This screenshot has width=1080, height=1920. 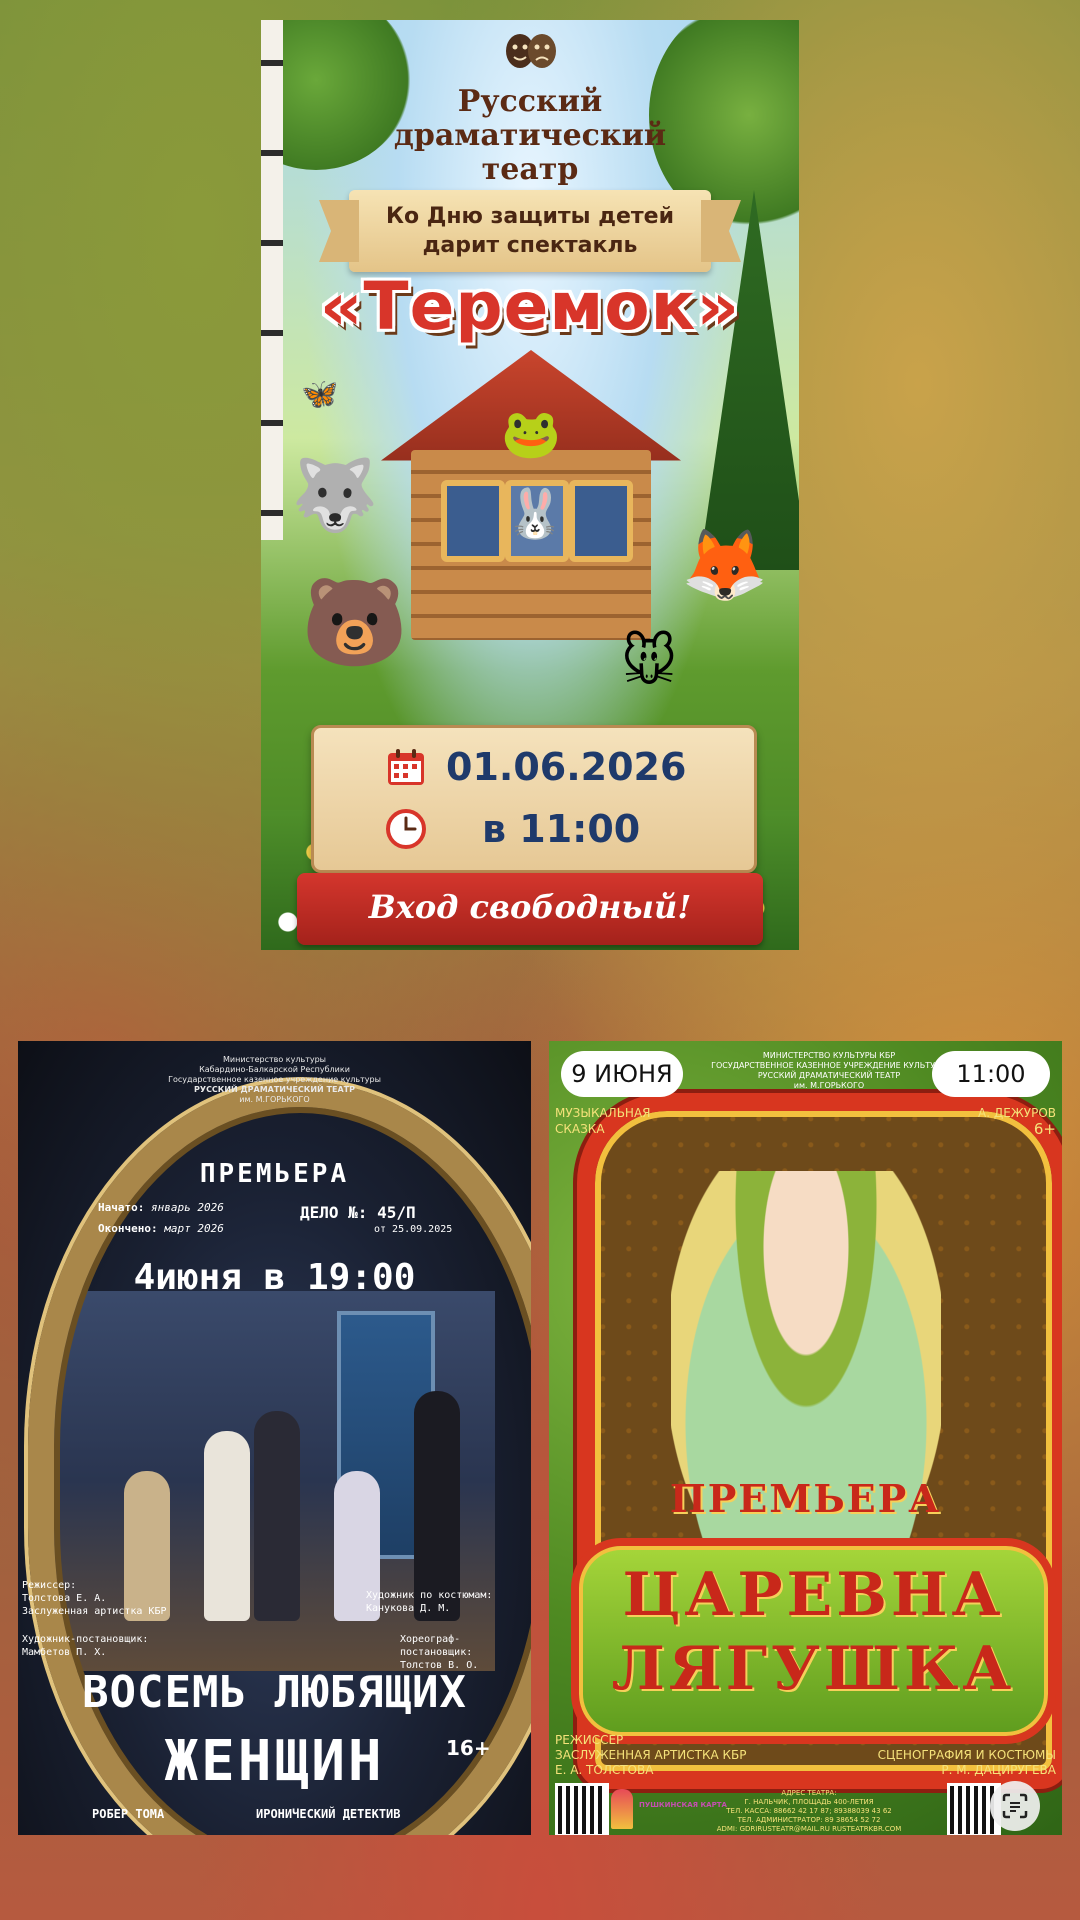 I want to click on house-walls, so click(x=531, y=545).